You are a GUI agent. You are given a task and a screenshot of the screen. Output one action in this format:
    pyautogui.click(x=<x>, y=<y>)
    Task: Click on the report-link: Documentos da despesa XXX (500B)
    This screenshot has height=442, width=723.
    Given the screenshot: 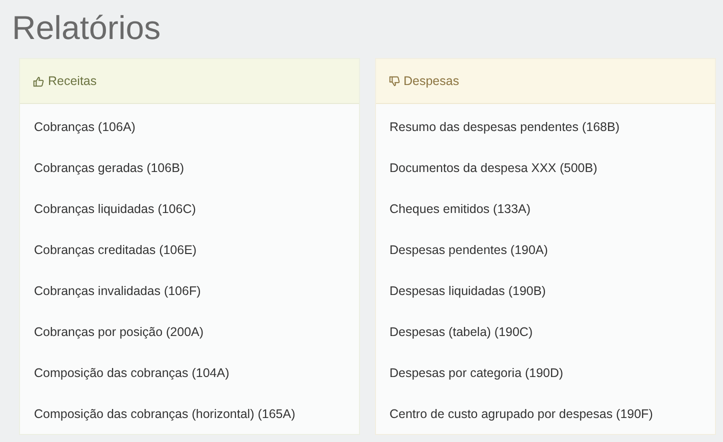 What is the action you would take?
    pyautogui.click(x=494, y=168)
    